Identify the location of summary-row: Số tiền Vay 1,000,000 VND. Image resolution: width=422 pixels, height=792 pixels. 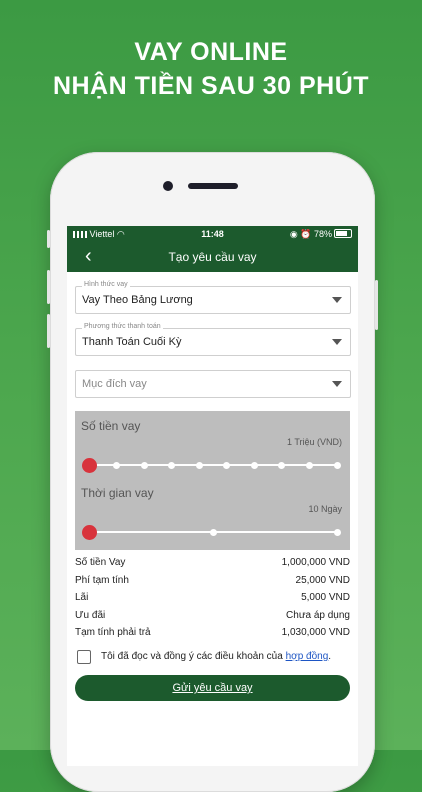
(212, 564).